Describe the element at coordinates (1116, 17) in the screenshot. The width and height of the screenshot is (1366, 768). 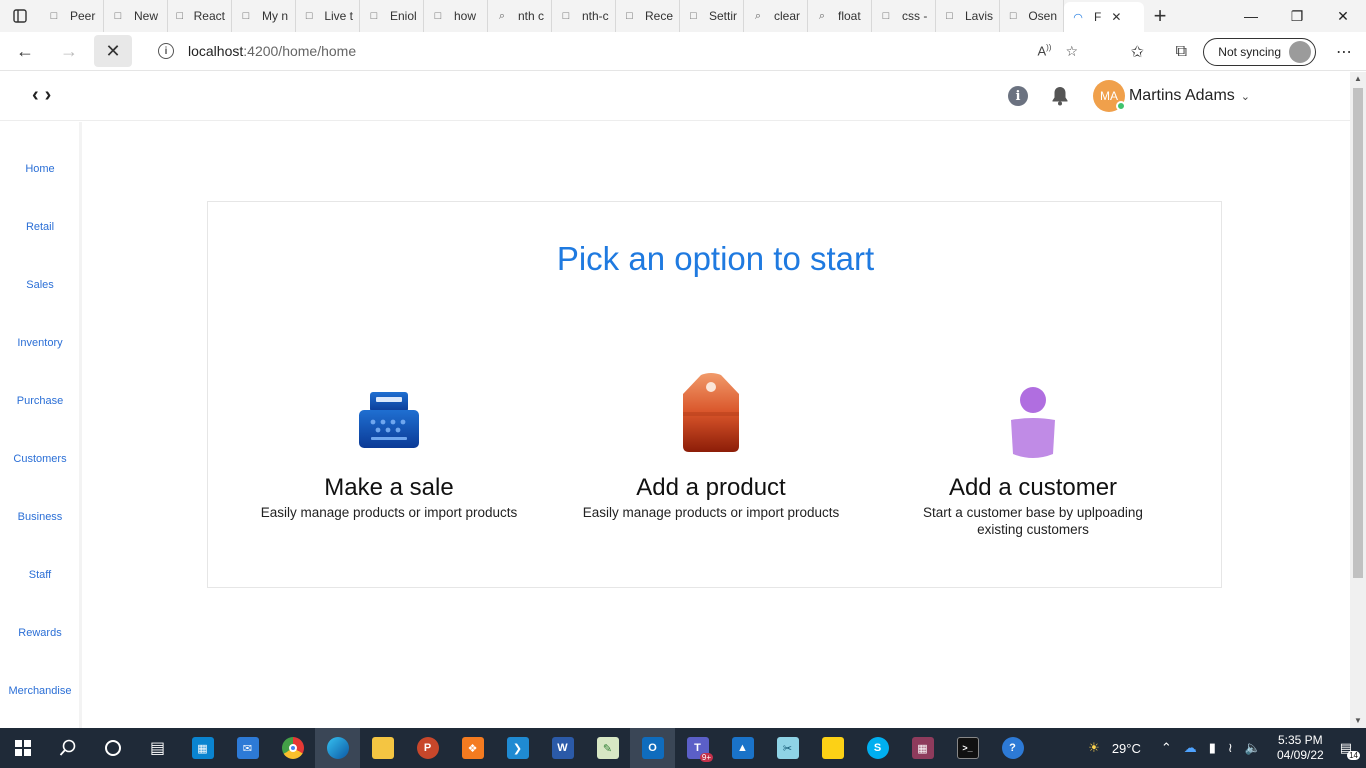
I see `close-tab-icon: ✕` at that location.